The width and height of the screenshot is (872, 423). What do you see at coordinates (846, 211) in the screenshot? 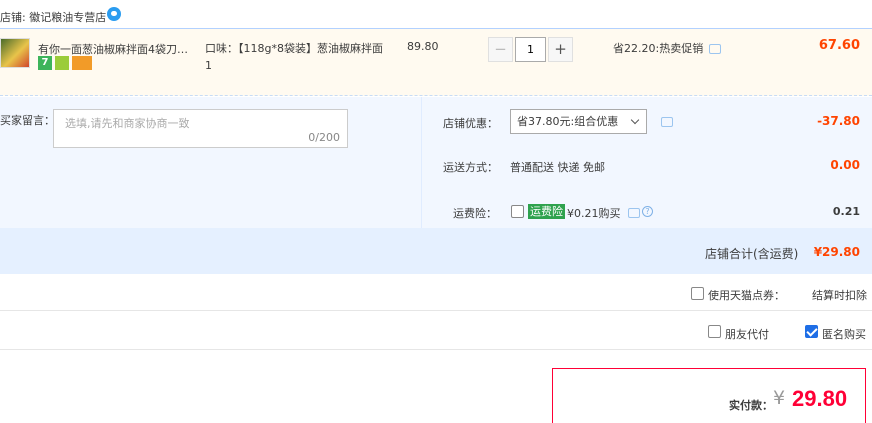
I see `shipping-insurance-value: 0.21` at bounding box center [846, 211].